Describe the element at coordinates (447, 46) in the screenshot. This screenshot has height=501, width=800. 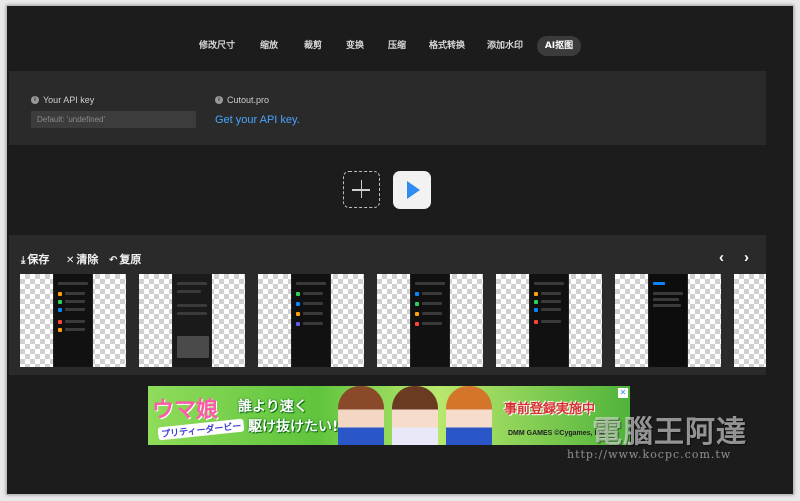
I see `nav-format-convert: 格式转换` at that location.